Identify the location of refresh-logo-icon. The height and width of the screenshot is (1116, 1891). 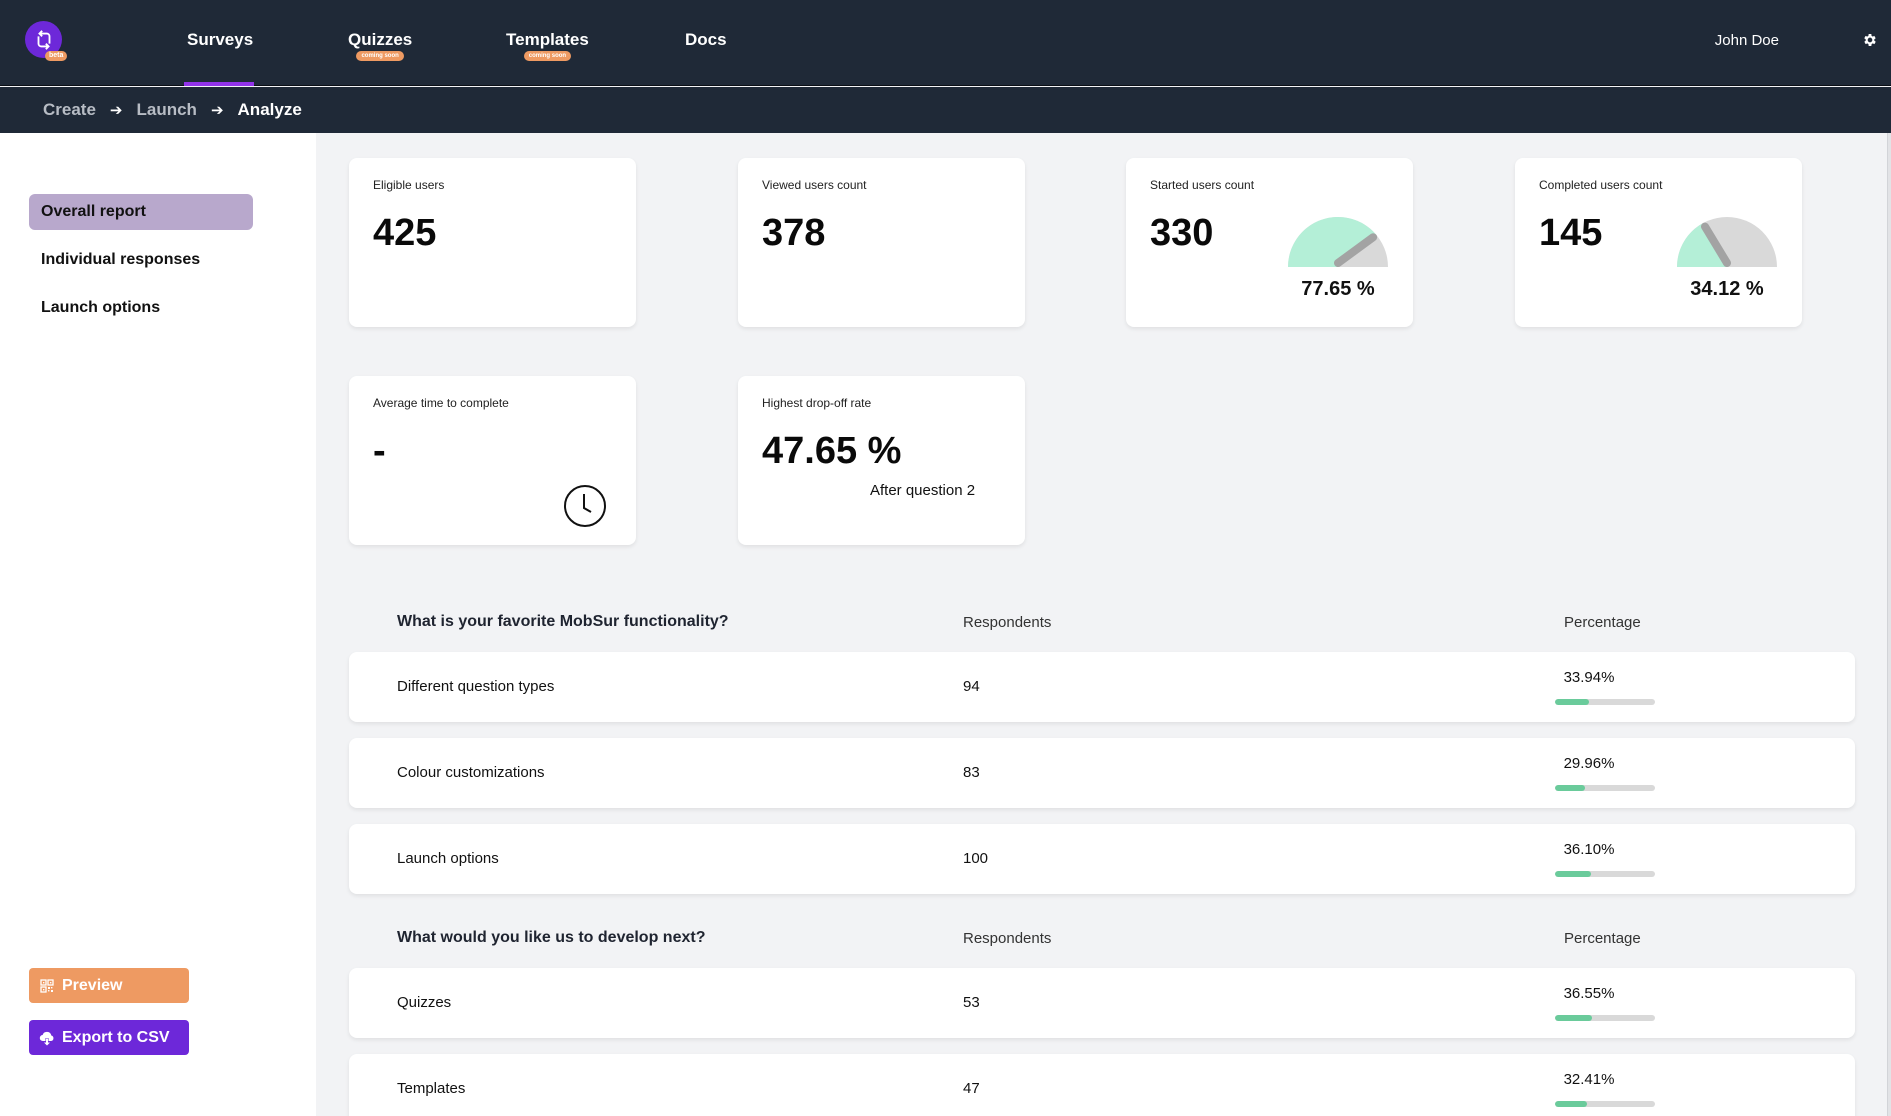
(43, 39).